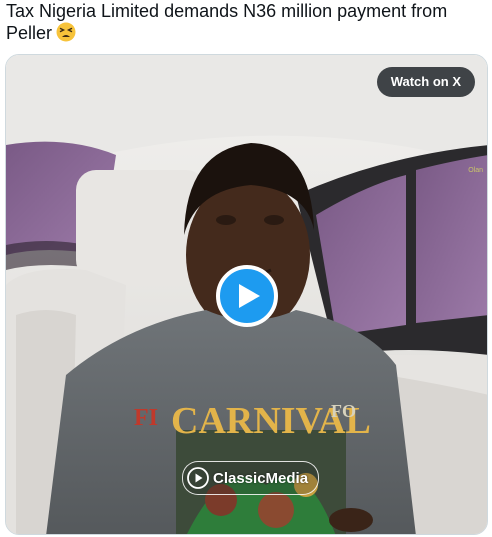 This screenshot has height=537, width=492. What do you see at coordinates (261, 478) in the screenshot?
I see `watermark-text: ClassicMedia` at bounding box center [261, 478].